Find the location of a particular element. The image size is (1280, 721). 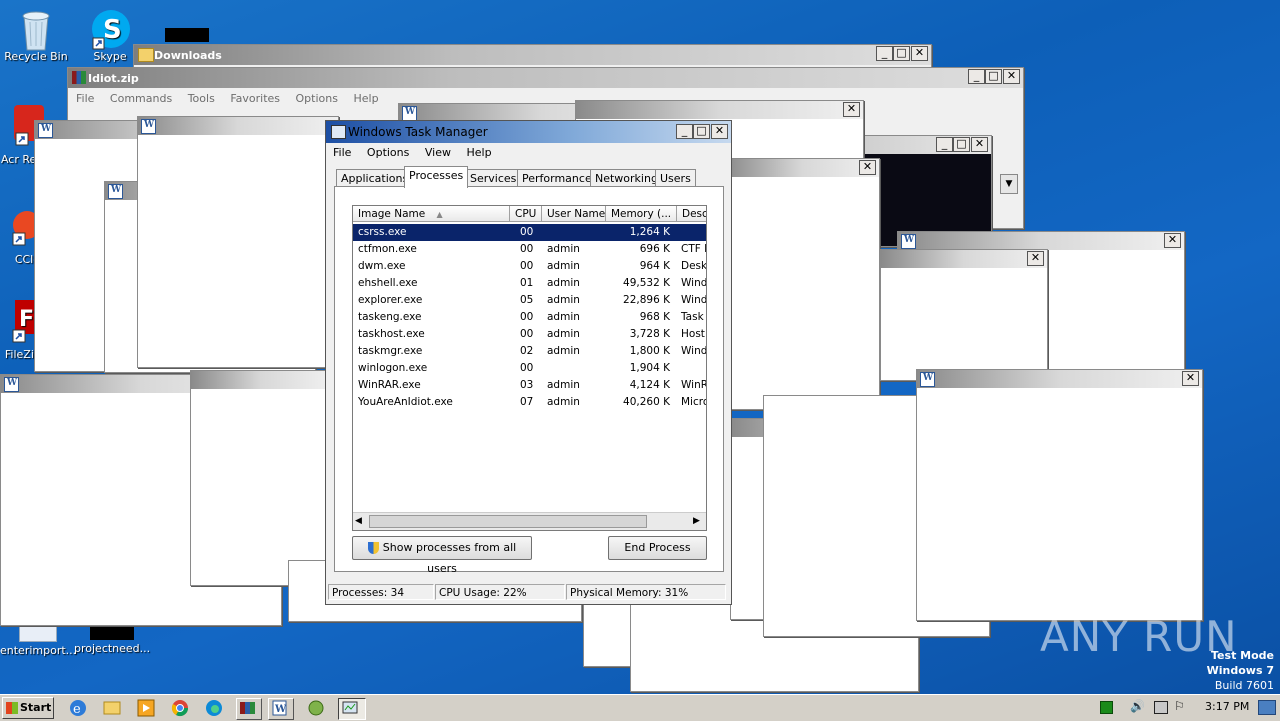

process-row: taskmgr.exe 02 admin 1,800 K Wind is located at coordinates (529, 351).